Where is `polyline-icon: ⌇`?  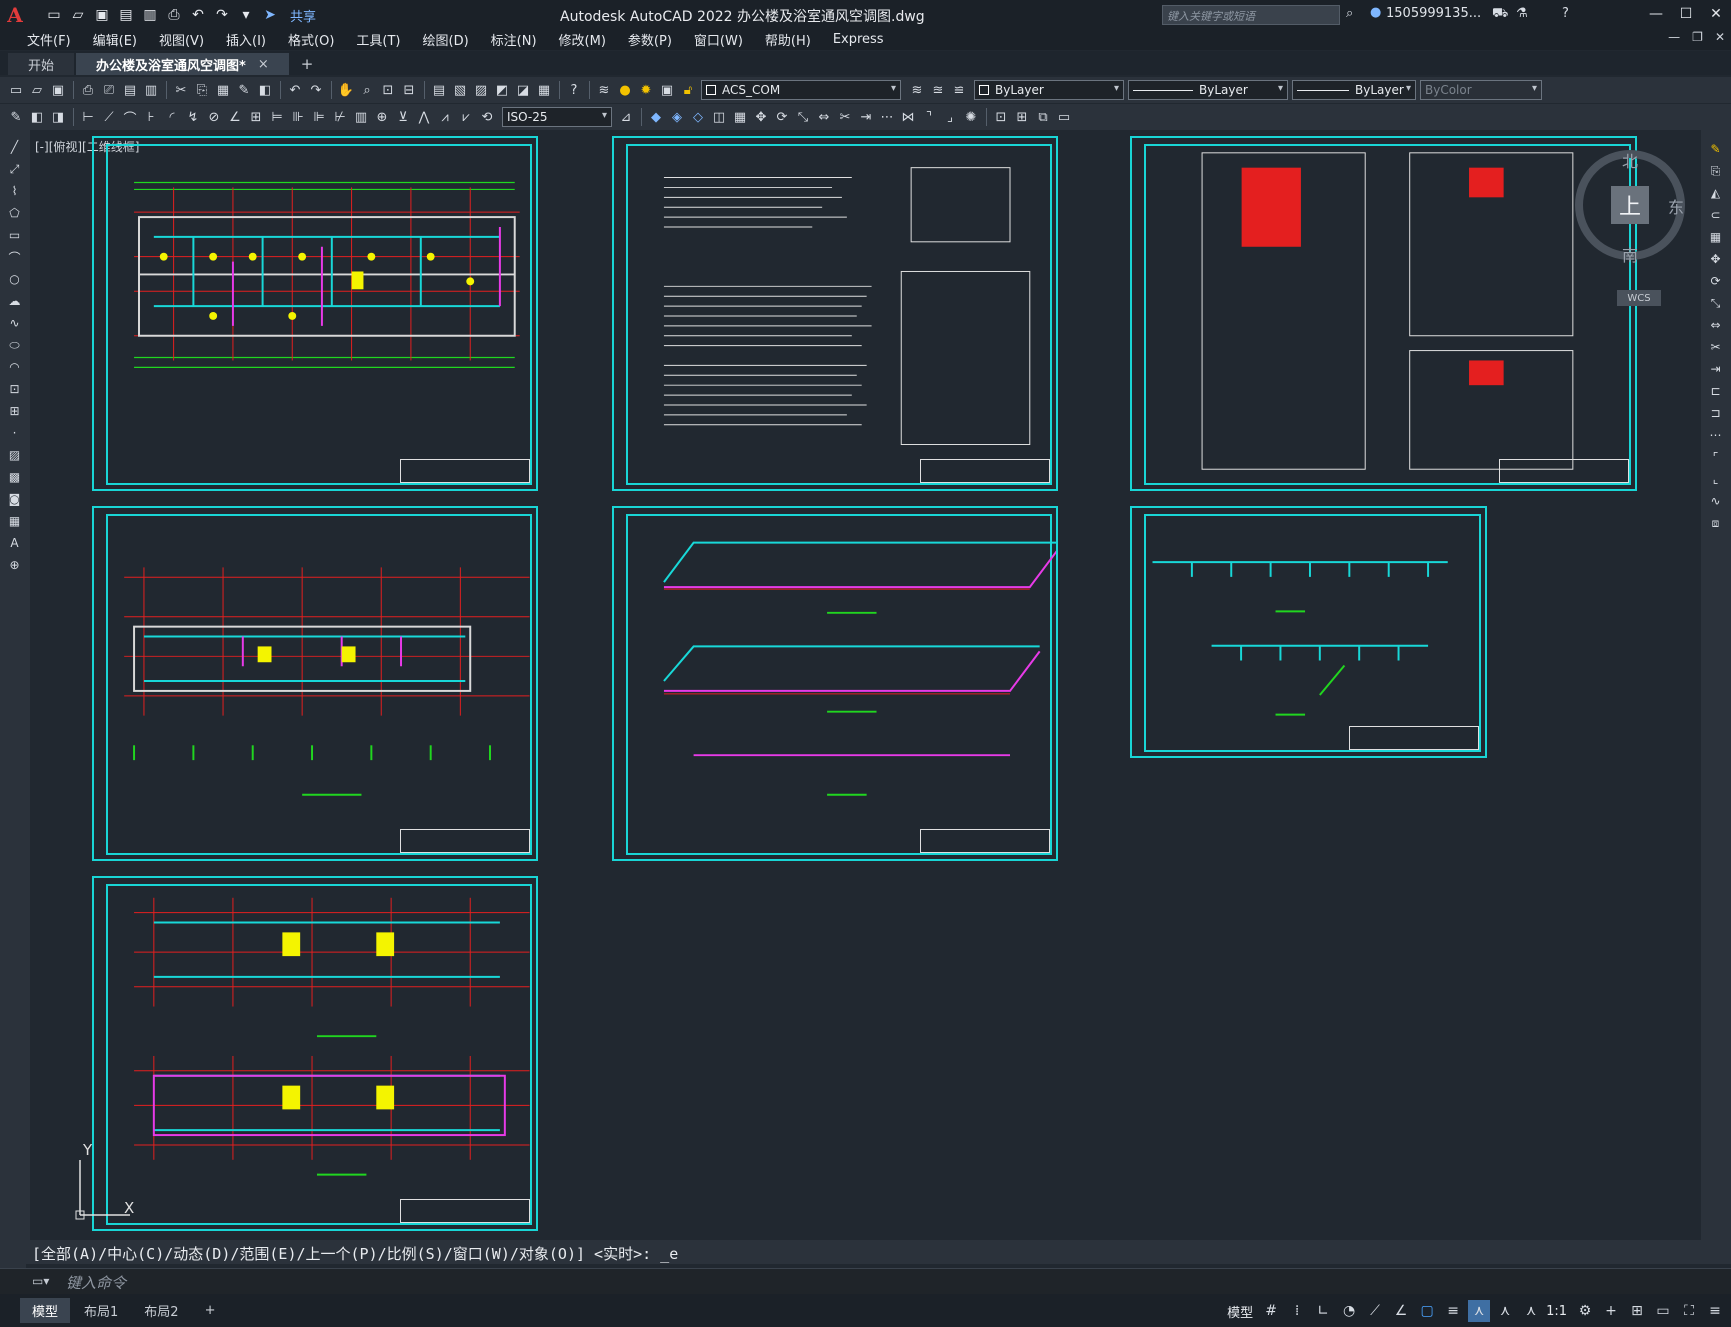 polyline-icon: ⌇ is located at coordinates (15, 191).